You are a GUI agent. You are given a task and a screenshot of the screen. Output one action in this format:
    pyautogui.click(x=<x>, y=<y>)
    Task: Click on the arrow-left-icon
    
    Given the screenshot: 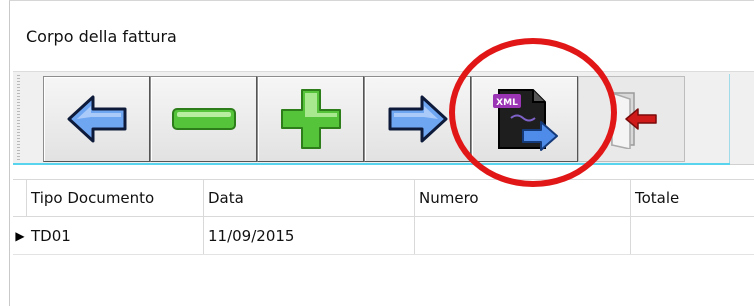 What is the action you would take?
    pyautogui.click(x=96, y=119)
    